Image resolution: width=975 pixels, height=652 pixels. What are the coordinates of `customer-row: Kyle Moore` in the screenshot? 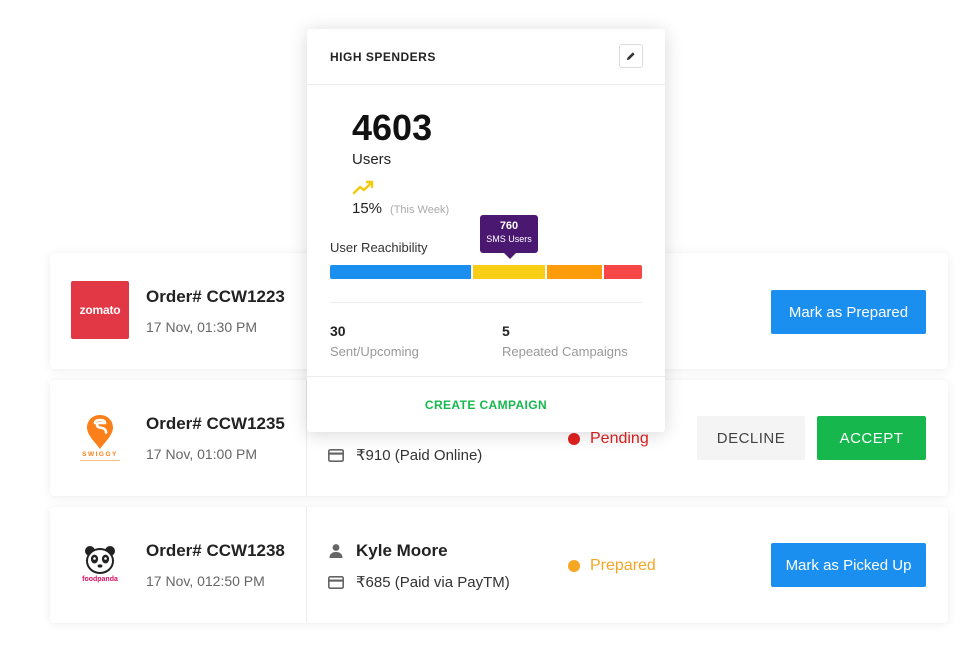 It's located at (388, 551).